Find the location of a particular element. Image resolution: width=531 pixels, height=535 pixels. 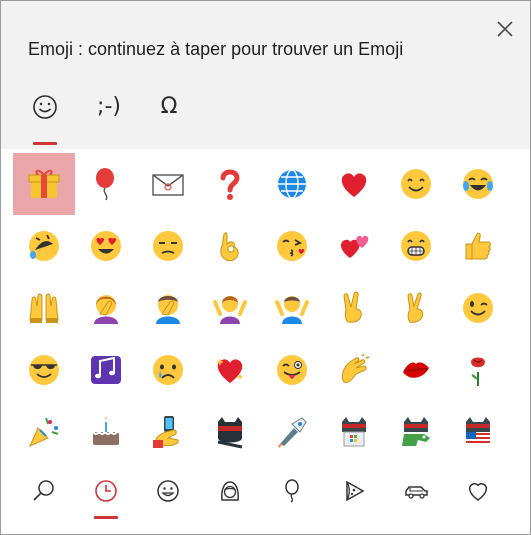

ninja-cat-gift-emoji is located at coordinates (354, 432).